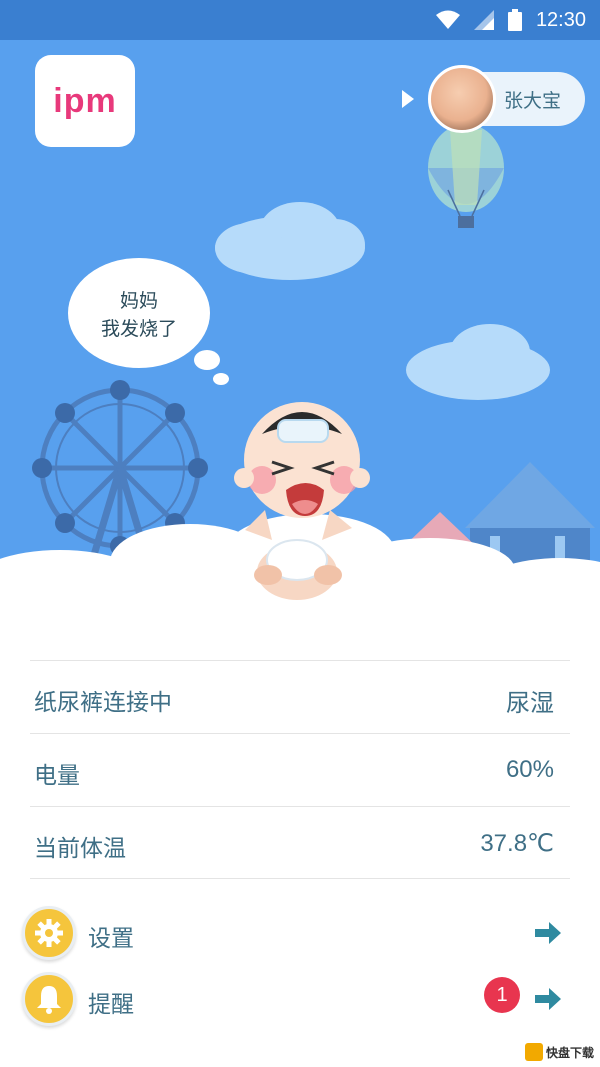  I want to click on reminder-label: 提醒, so click(111, 1005).